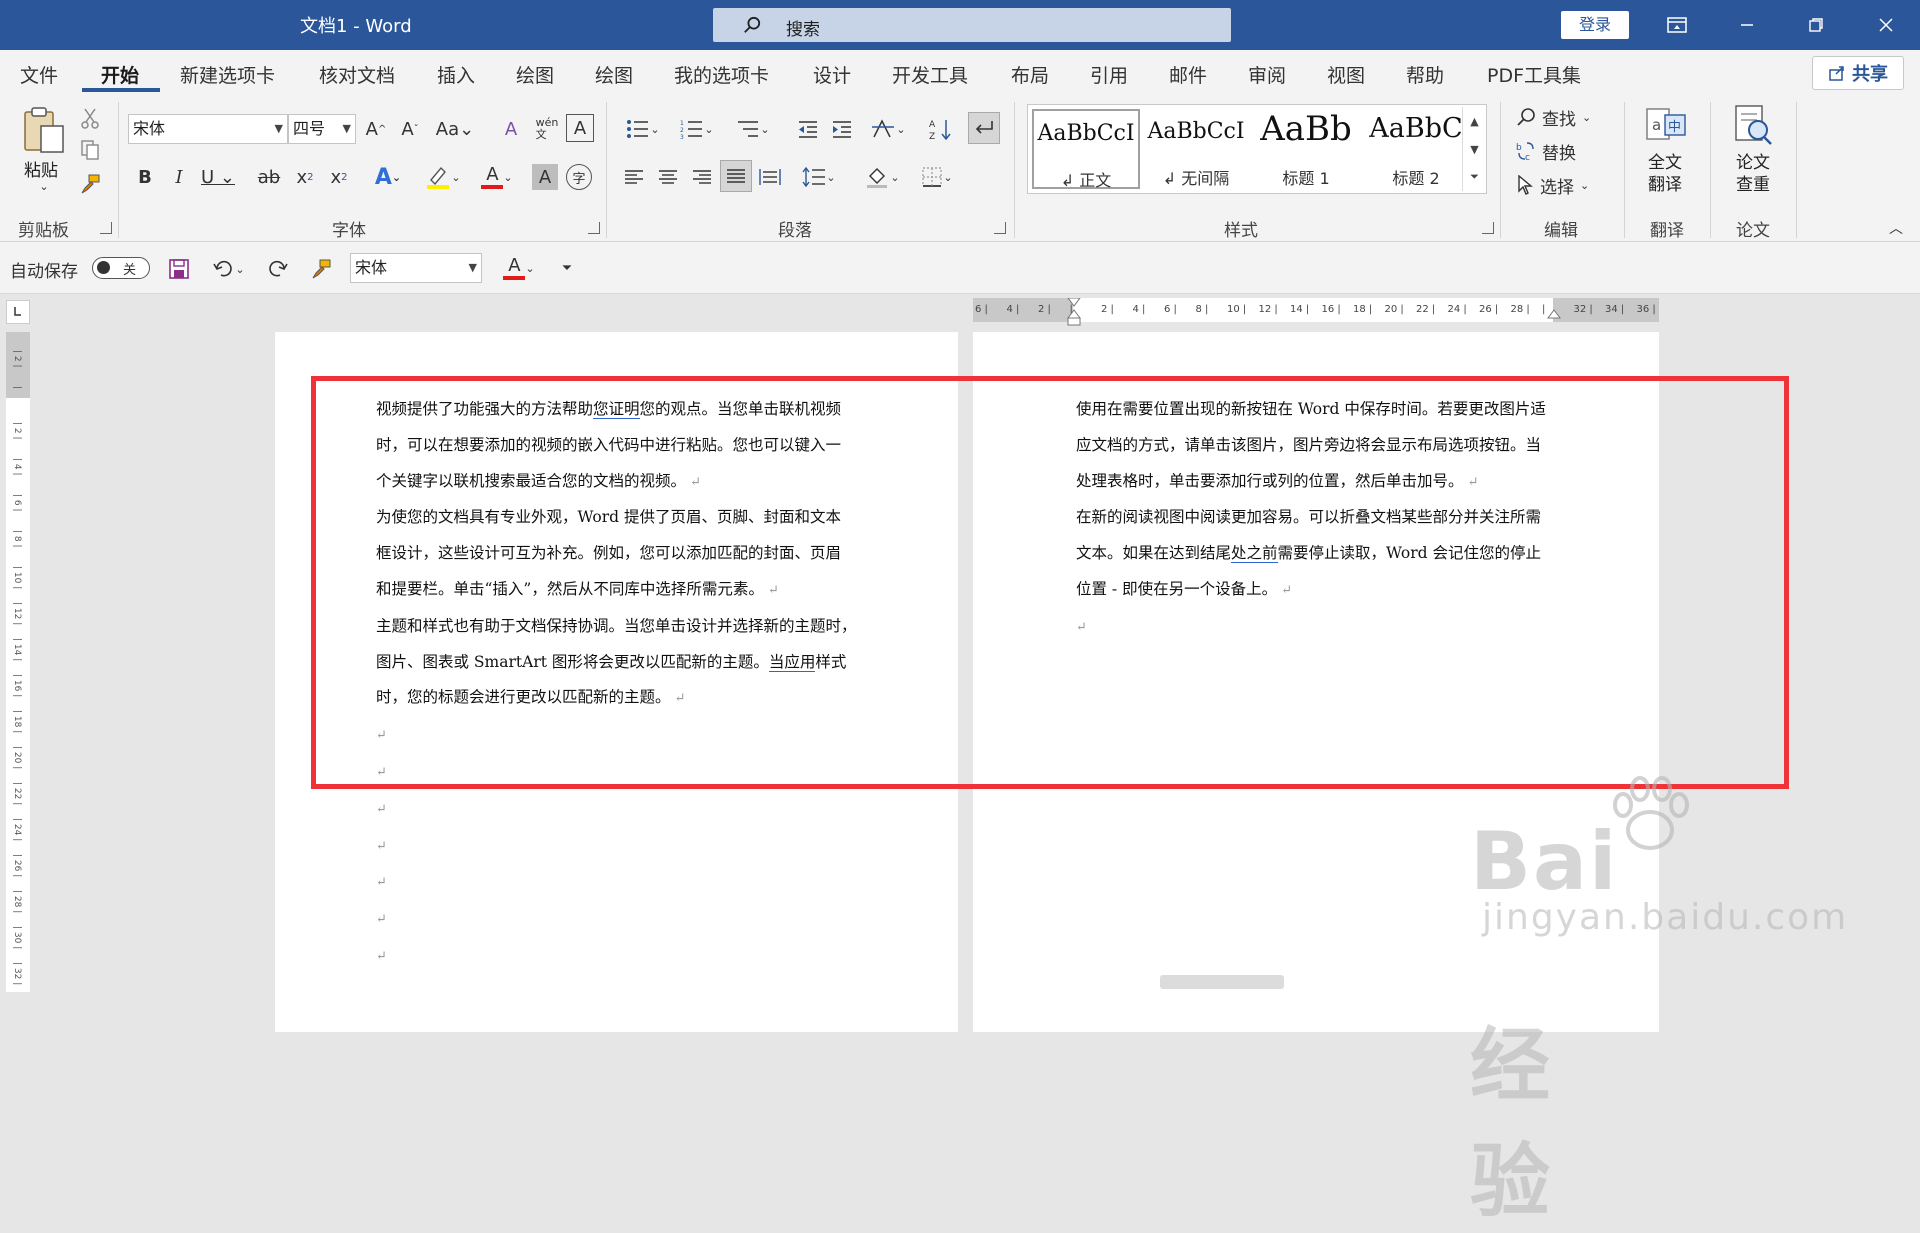  What do you see at coordinates (1196, 149) in the screenshot?
I see `style-no-spacing: AaBbCcI ↲ 无间隔` at bounding box center [1196, 149].